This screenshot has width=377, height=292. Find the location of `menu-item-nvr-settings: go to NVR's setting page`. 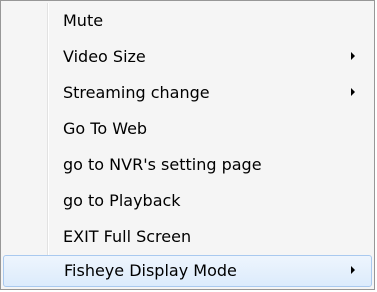

menu-item-nvr-settings: go to NVR's setting page is located at coordinates (187, 165).